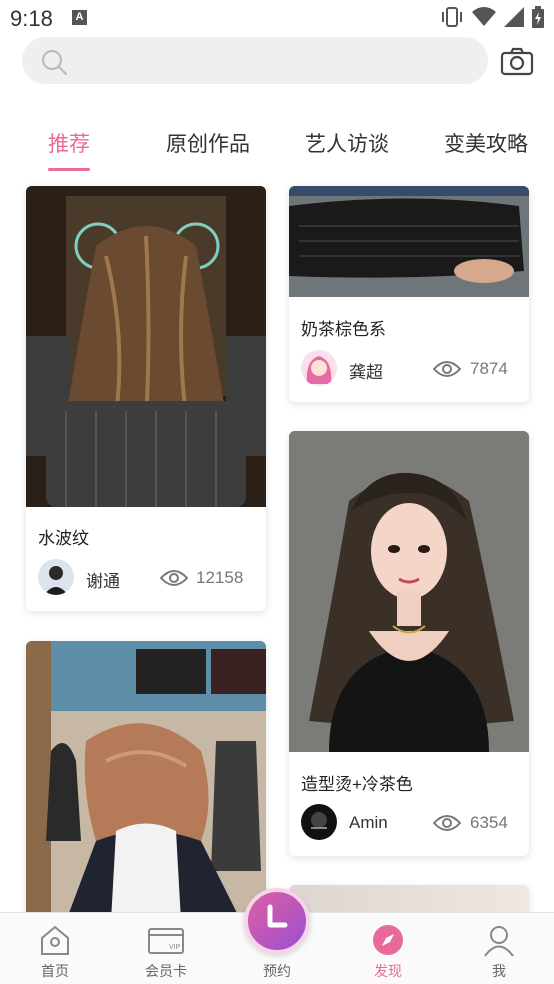  Describe the element at coordinates (347, 143) in the screenshot. I see `tab-artist-interviews: 艺人访谈` at that location.